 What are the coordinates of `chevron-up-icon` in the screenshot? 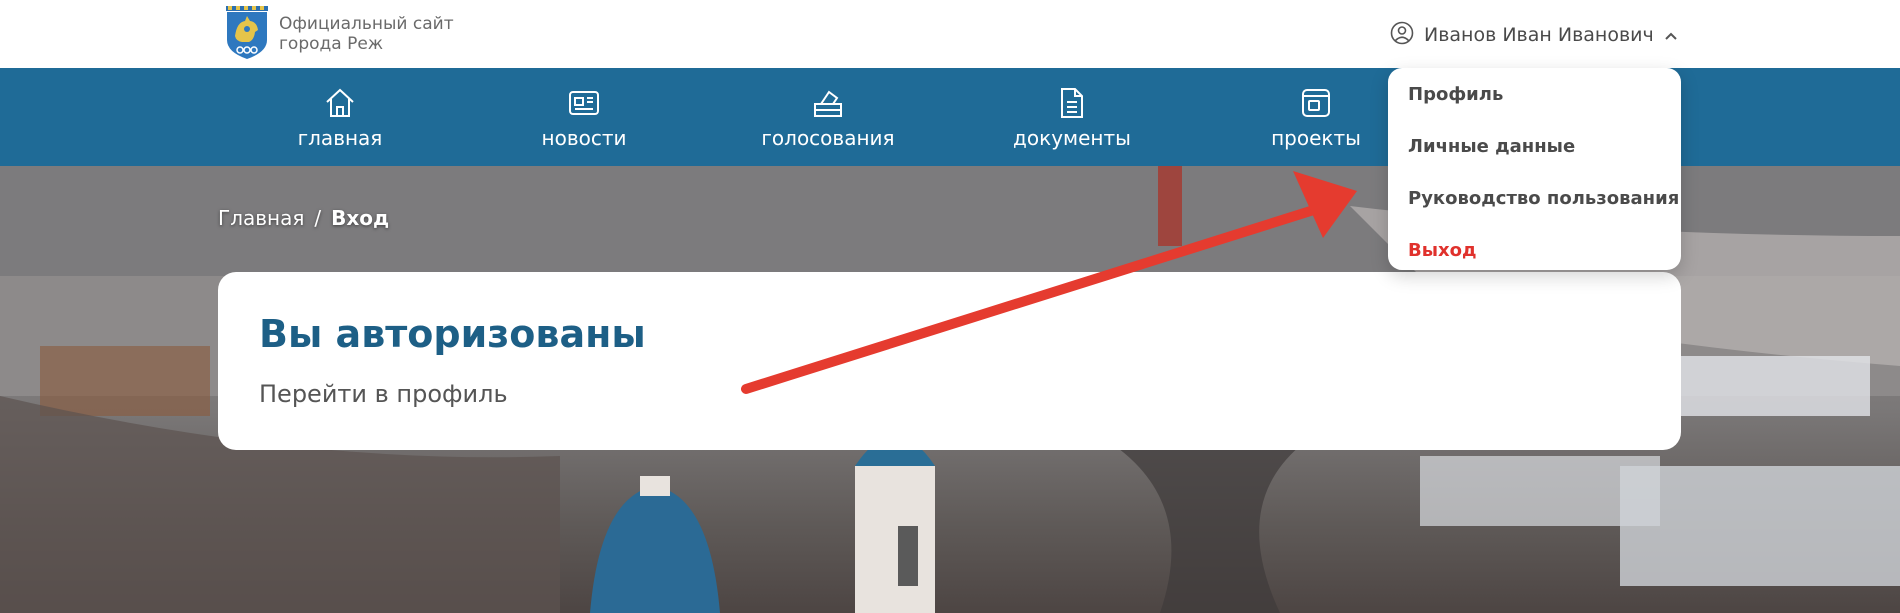 It's located at (1671, 35).